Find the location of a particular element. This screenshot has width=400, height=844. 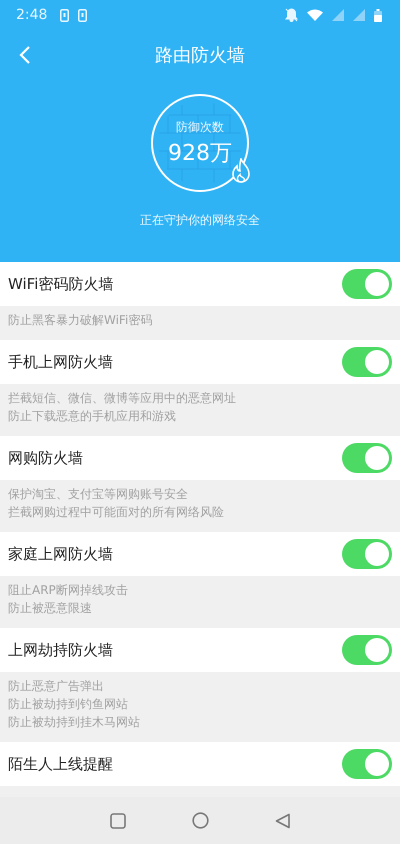

wifi-icon is located at coordinates (315, 15).